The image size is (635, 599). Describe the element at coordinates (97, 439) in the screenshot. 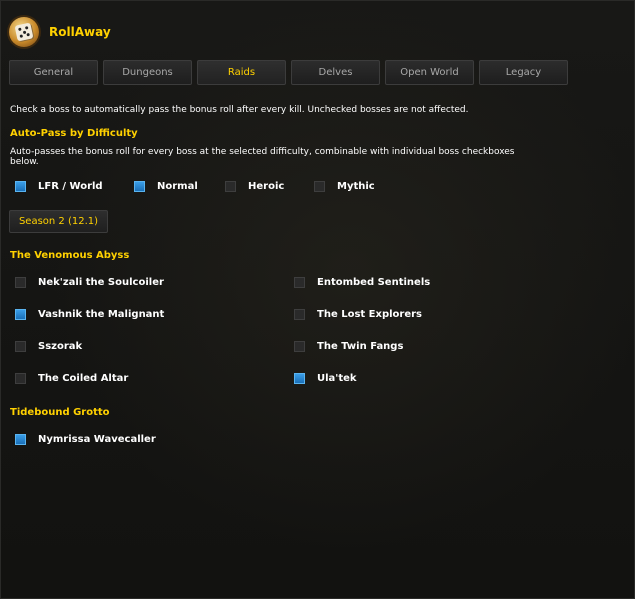

I see `boss-label: Nymrissa Wavecaller` at that location.